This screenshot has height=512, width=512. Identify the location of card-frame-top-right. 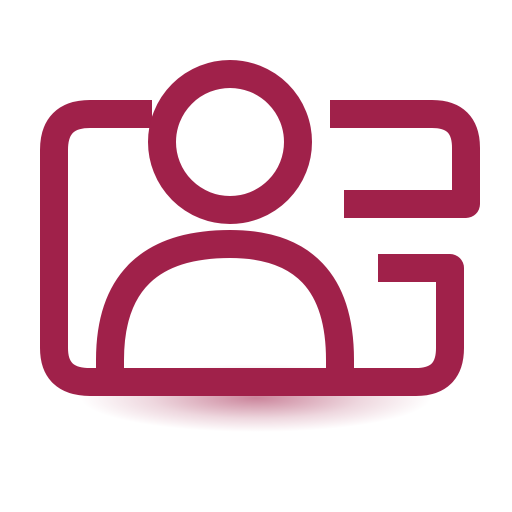
(405, 159).